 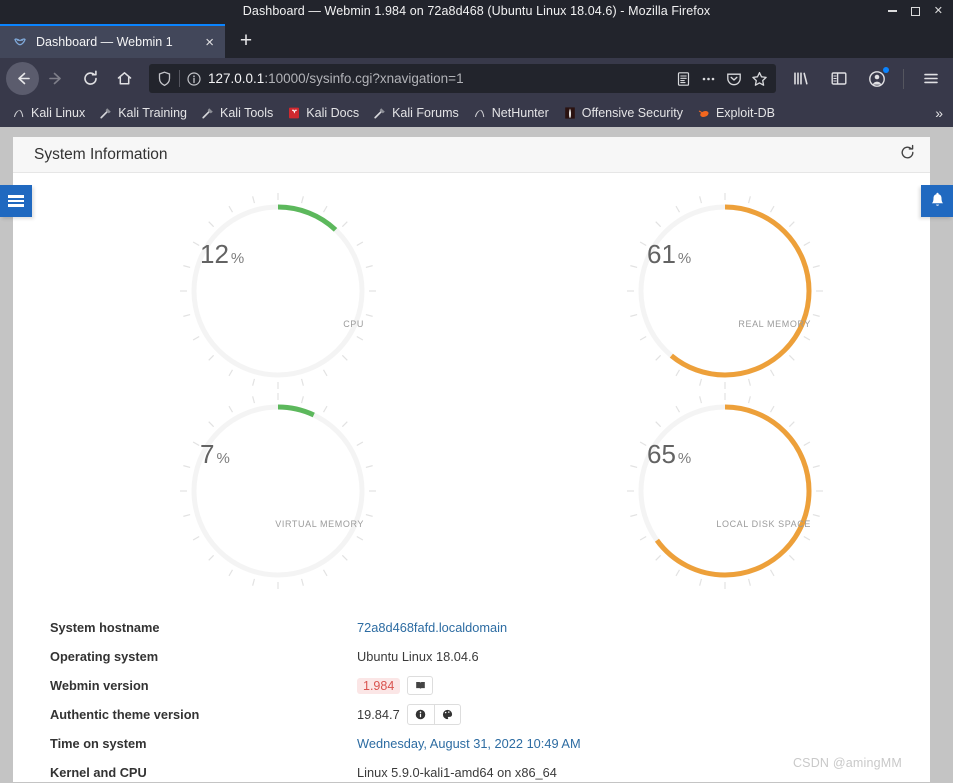 I want to click on gauge-local-disk-space-label: LOCAL DISK SPACE, so click(x=763, y=524).